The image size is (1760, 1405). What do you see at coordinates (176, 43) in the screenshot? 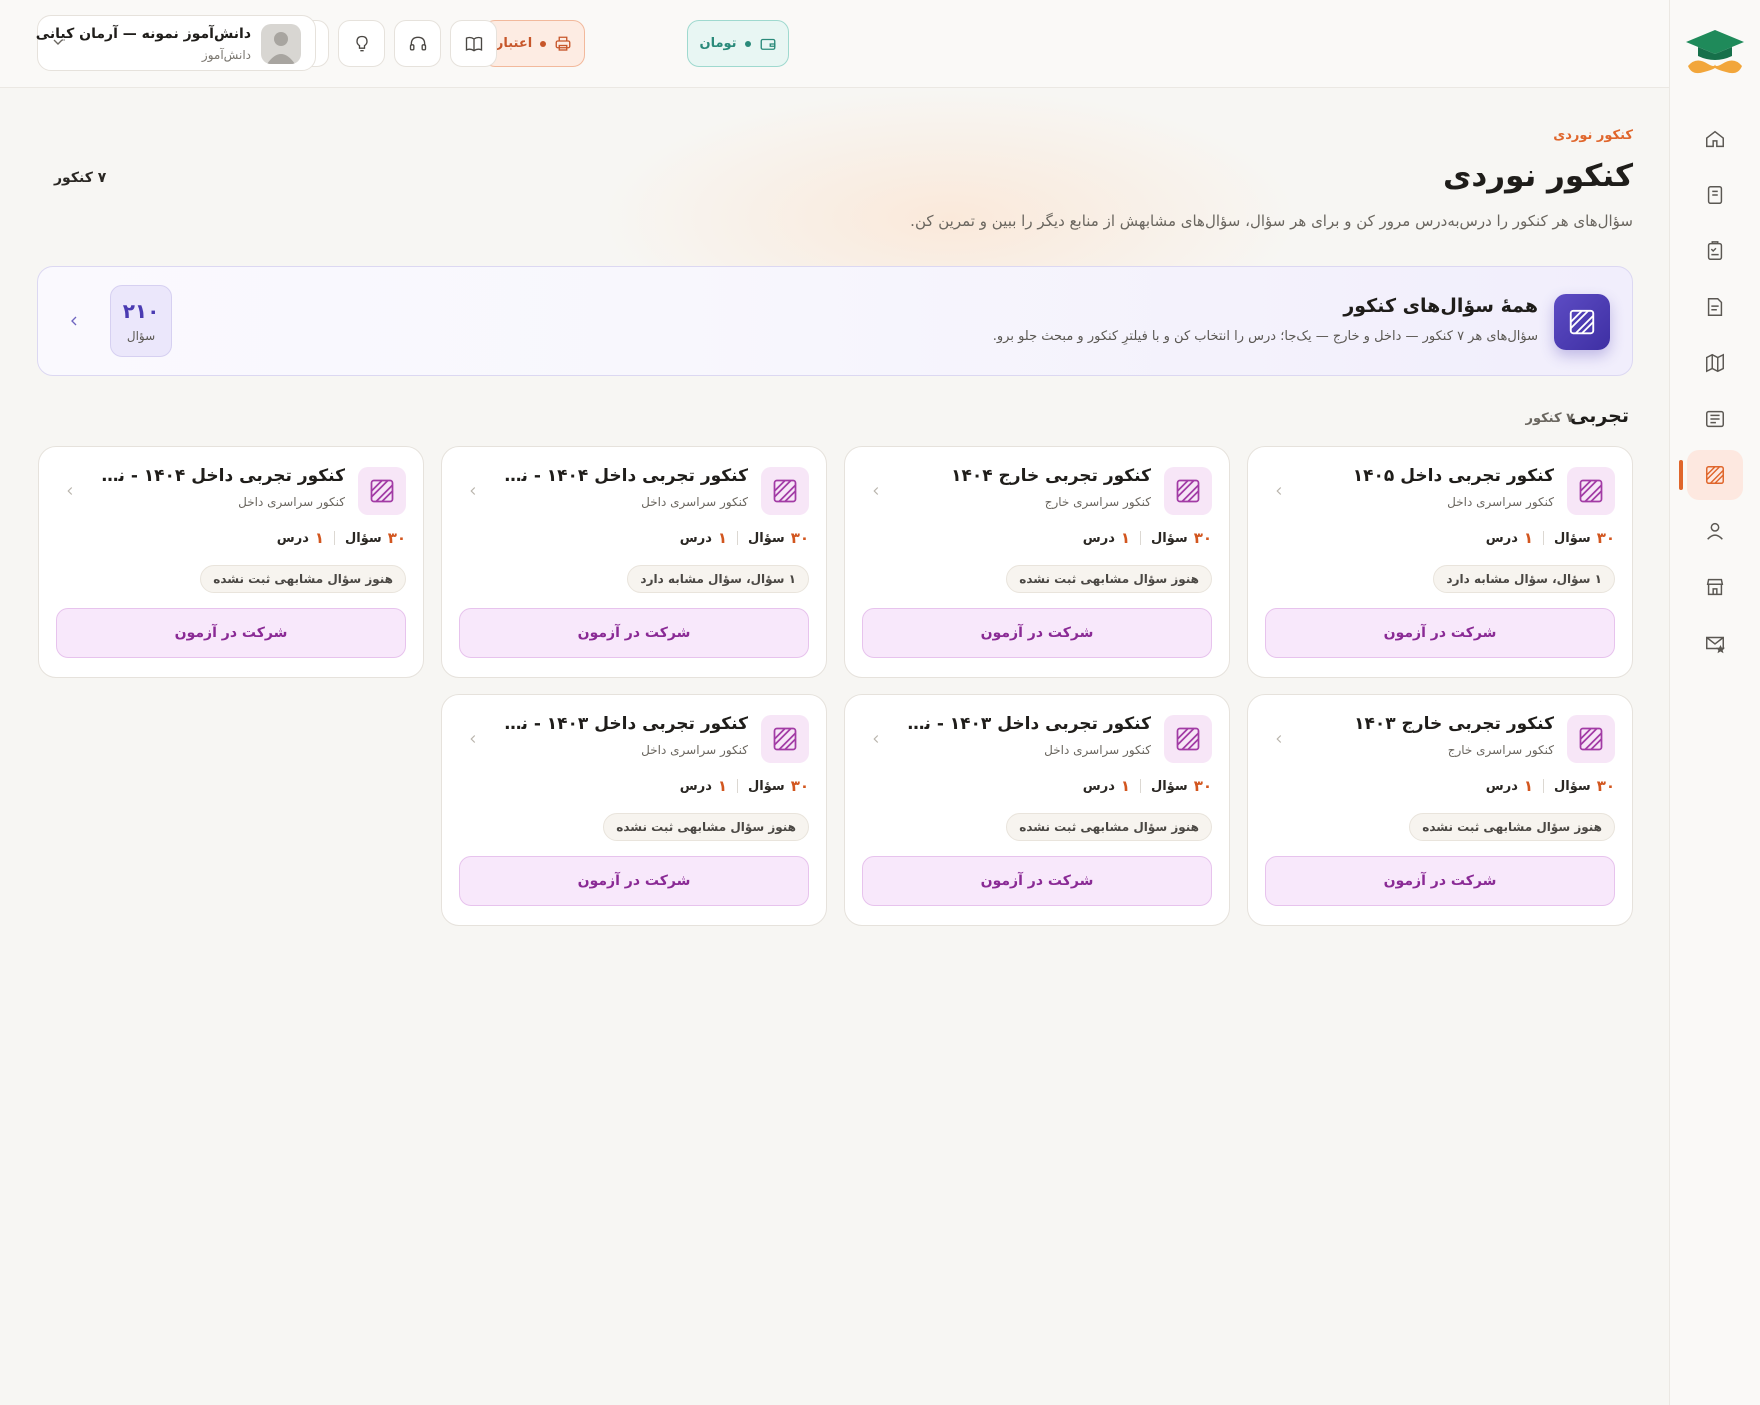
I see `user-menu: دانش‌آموز نمونه — آرمان کیانی دانش‌آموز` at bounding box center [176, 43].